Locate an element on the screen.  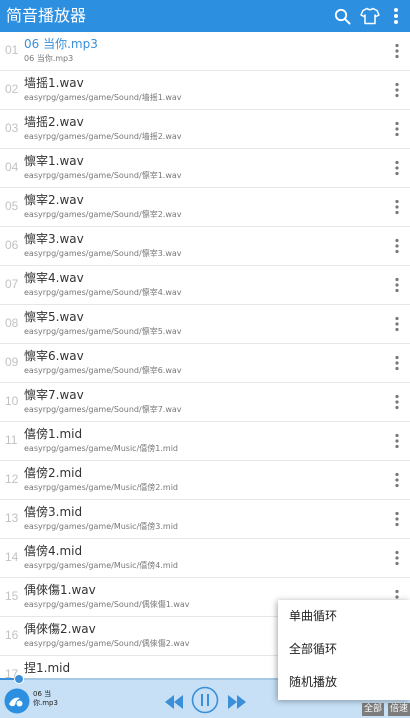
track-path: easyrpg/games/game/Sound/懔宰2.wav is located at coordinates (103, 214).